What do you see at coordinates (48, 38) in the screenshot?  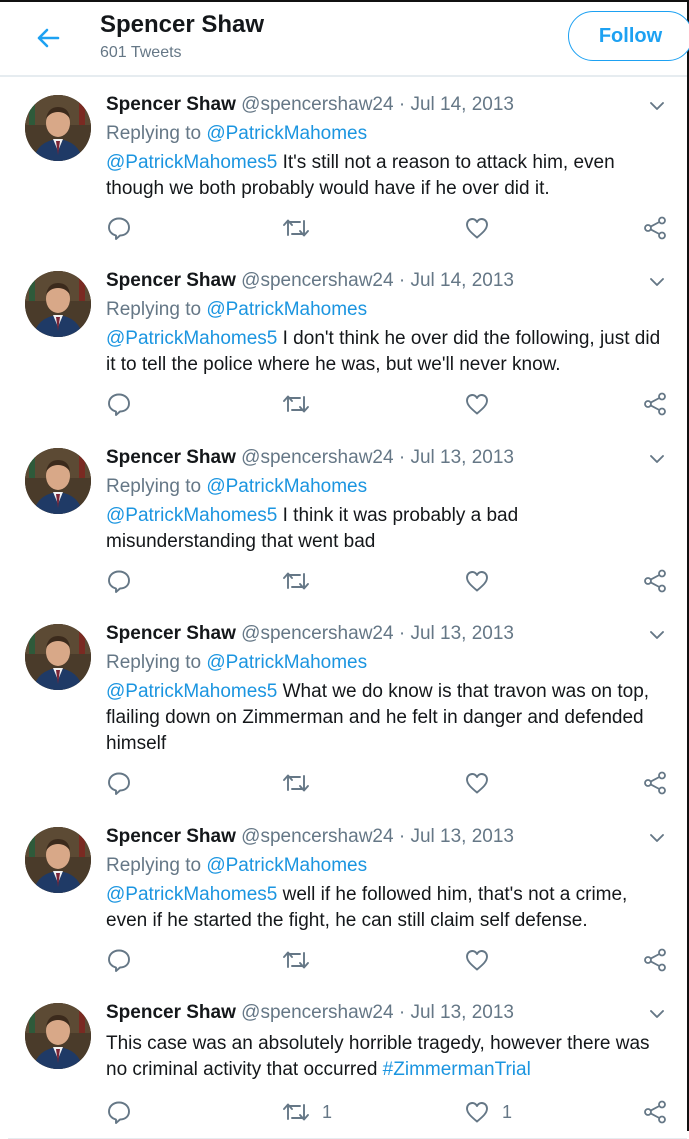 I see `arrow-left-icon` at bounding box center [48, 38].